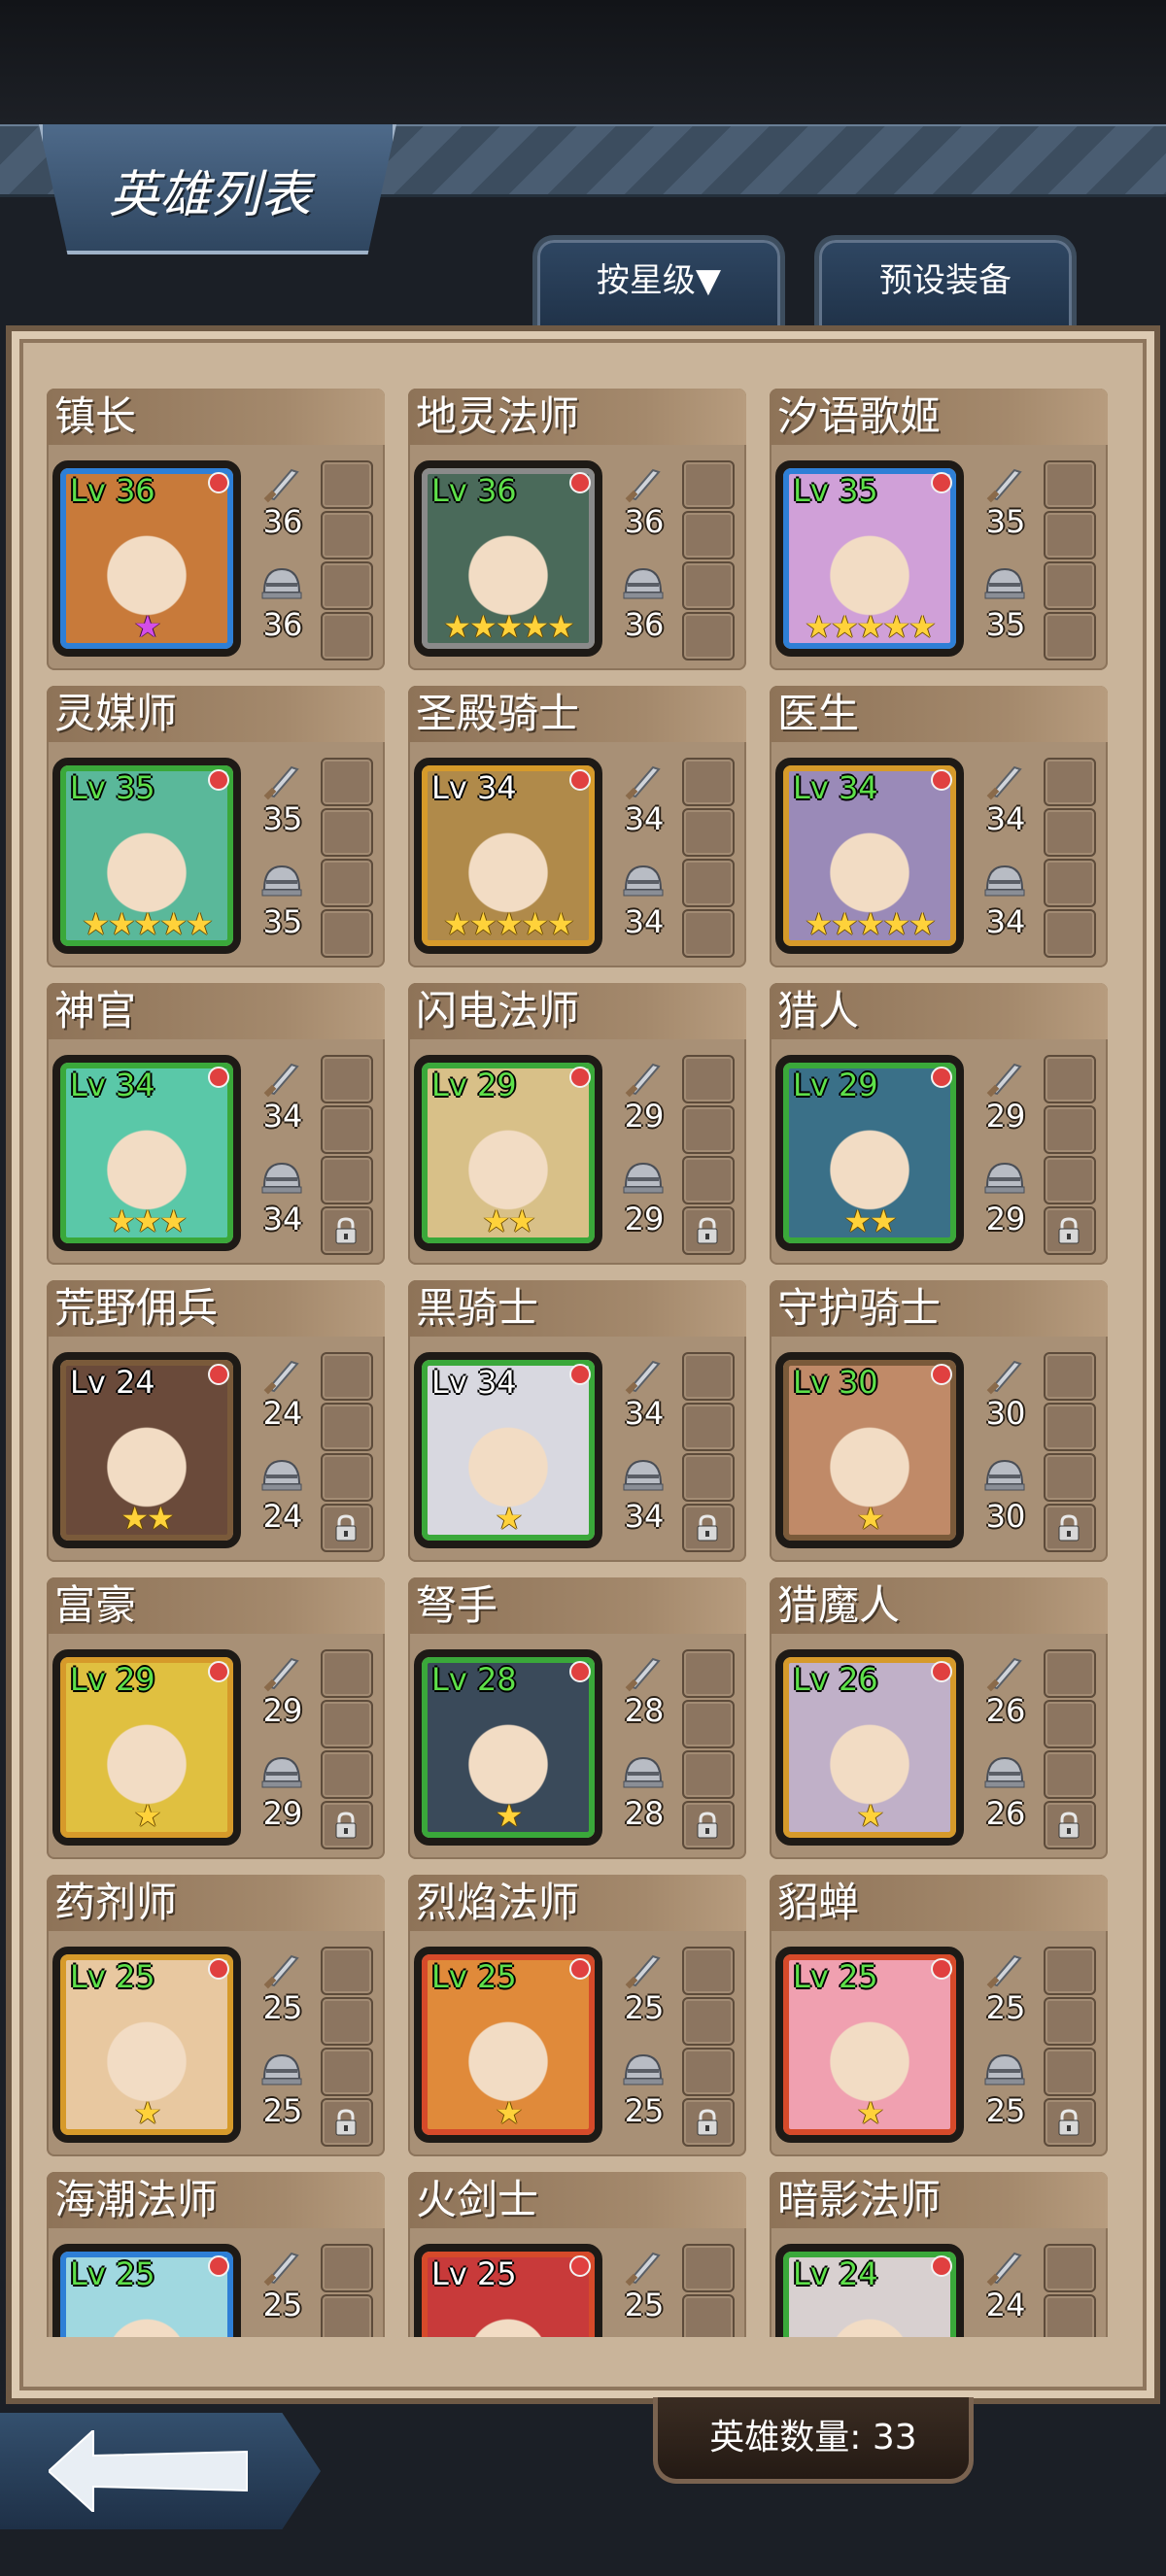  I want to click on hero-card: 荒野佣兵 Lv 24 ★★ 24 24, so click(216, 1421).